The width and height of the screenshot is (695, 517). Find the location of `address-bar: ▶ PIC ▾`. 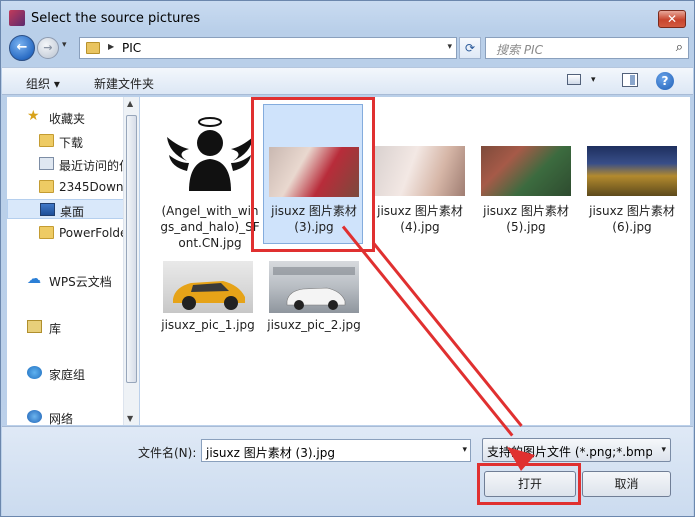

address-bar: ▶ PIC ▾ is located at coordinates (268, 48).